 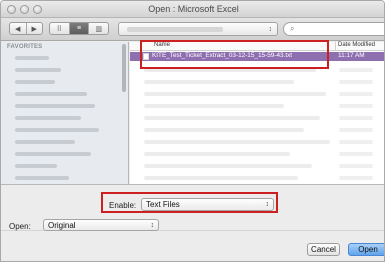 I want to click on sidebar-heading-favorites: FAVORITES, so click(x=25, y=47).